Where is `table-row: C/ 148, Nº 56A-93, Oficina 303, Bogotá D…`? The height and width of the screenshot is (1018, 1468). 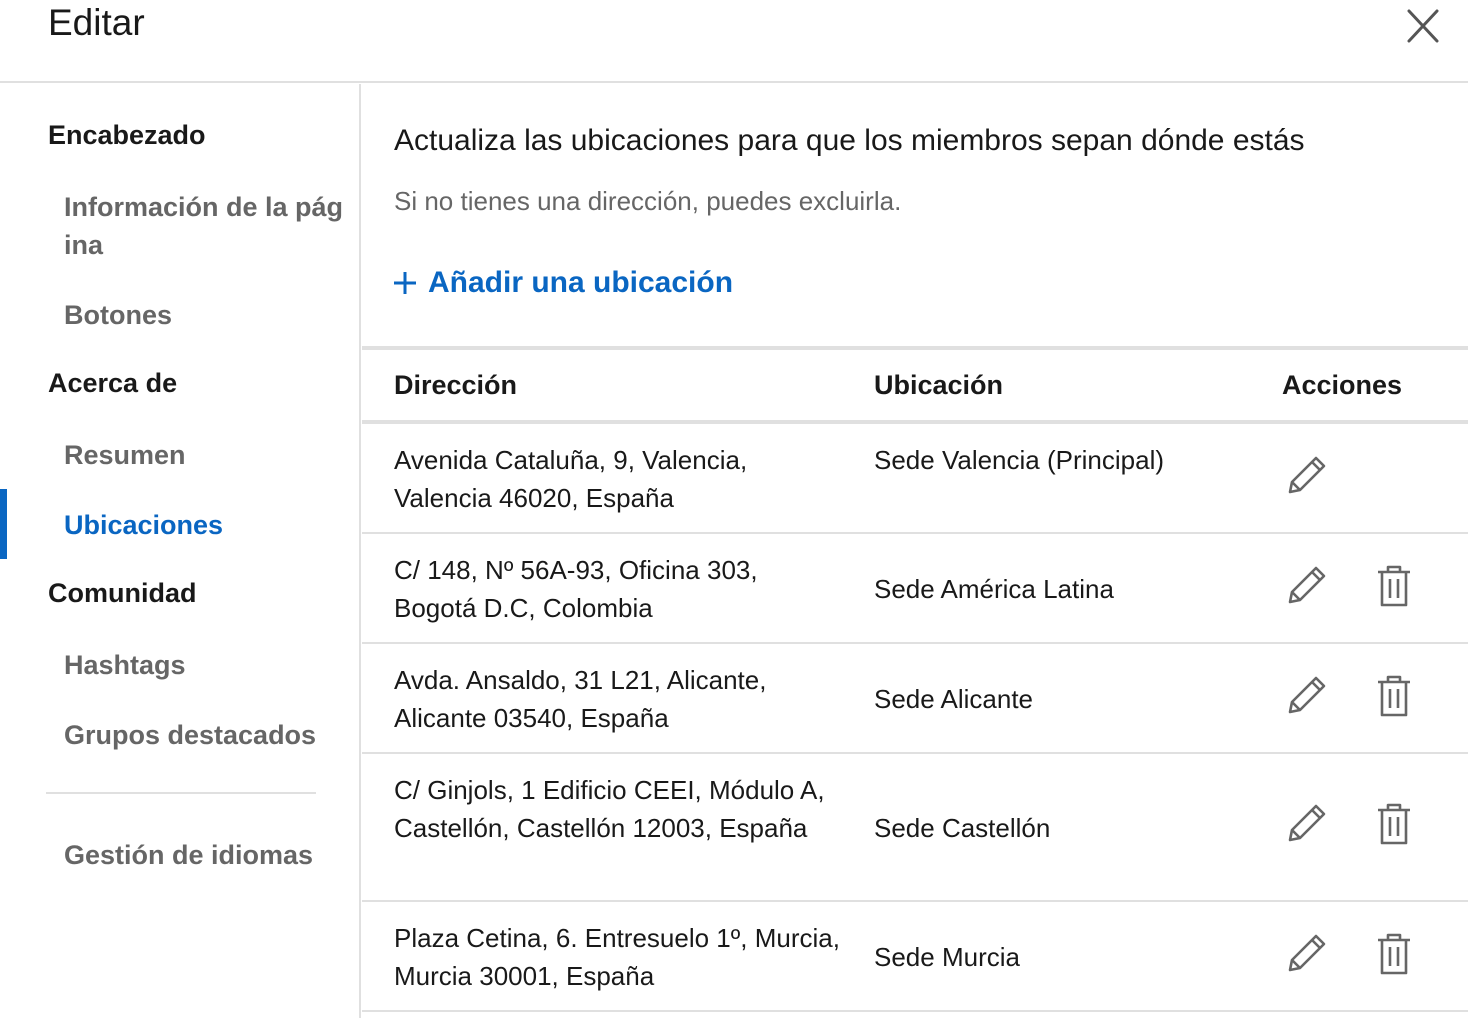
table-row: C/ 148, Nº 56A-93, Oficina 303, Bogotá D… is located at coordinates (915, 589).